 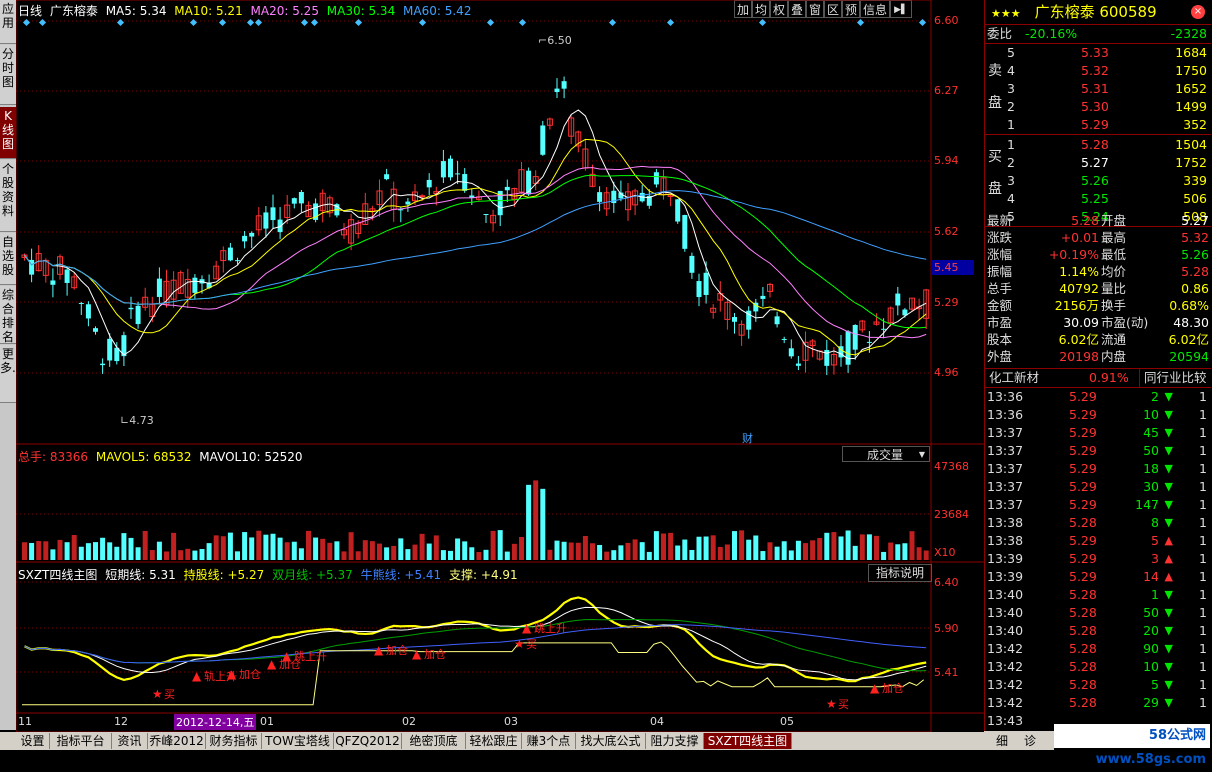 I want to click on left-tab-3: 个股资料, so click(x=8, y=196).